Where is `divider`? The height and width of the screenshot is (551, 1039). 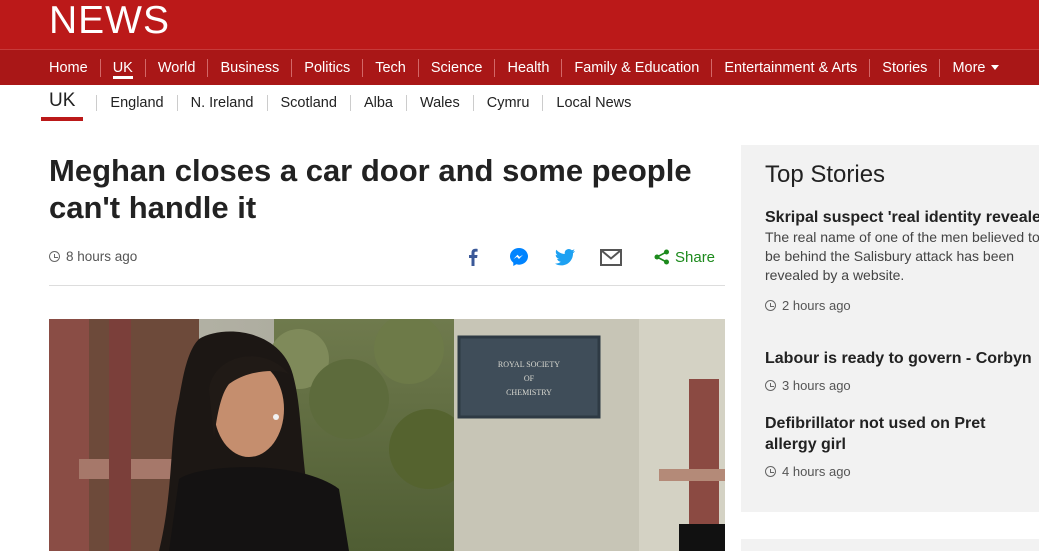 divider is located at coordinates (387, 285).